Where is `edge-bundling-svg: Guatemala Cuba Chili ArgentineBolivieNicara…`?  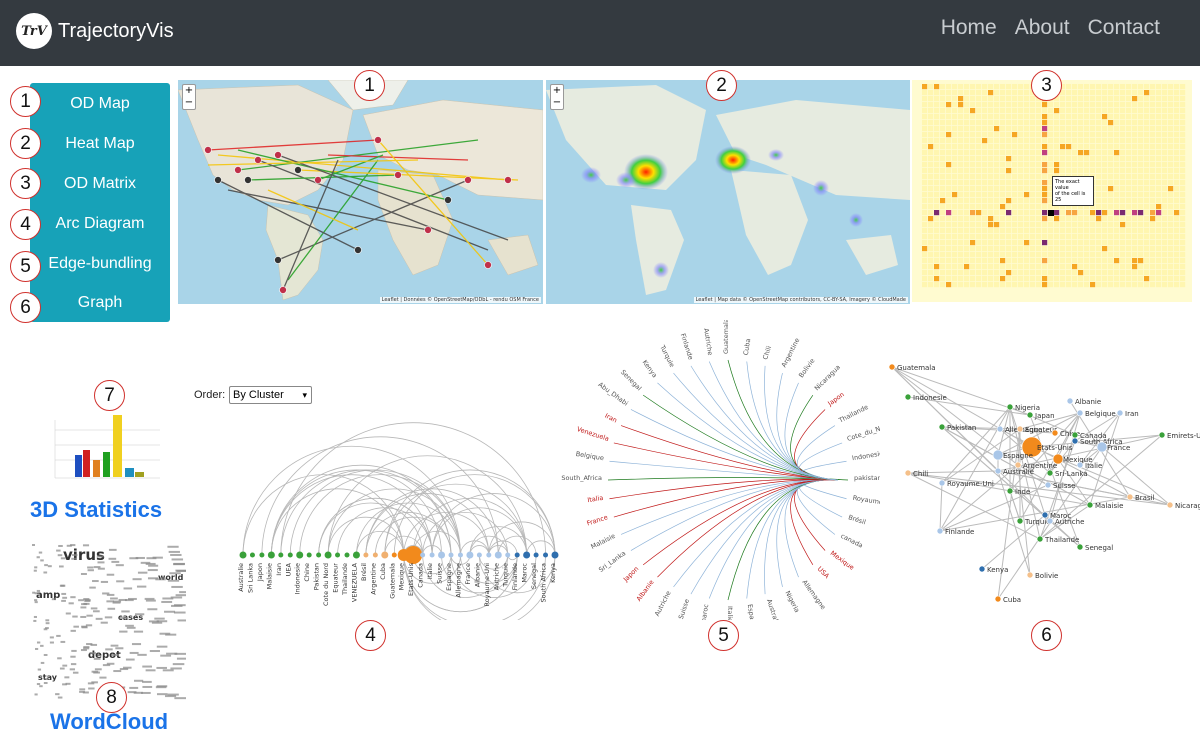
edge-bundling-svg: Guatemala Cuba Chili ArgentineBolivieNicara… is located at coordinates (719, 470).